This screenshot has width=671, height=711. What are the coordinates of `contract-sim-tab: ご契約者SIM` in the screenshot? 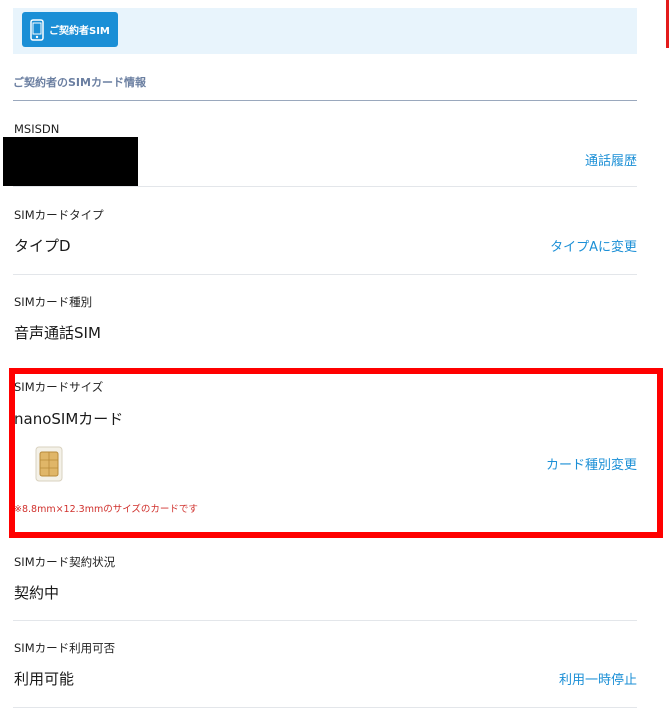 It's located at (70, 29).